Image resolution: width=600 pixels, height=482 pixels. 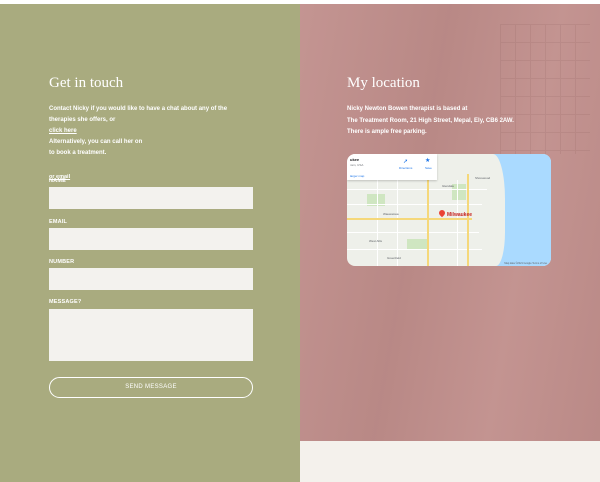 I want to click on directions-icon: ➚, so click(x=405, y=161).